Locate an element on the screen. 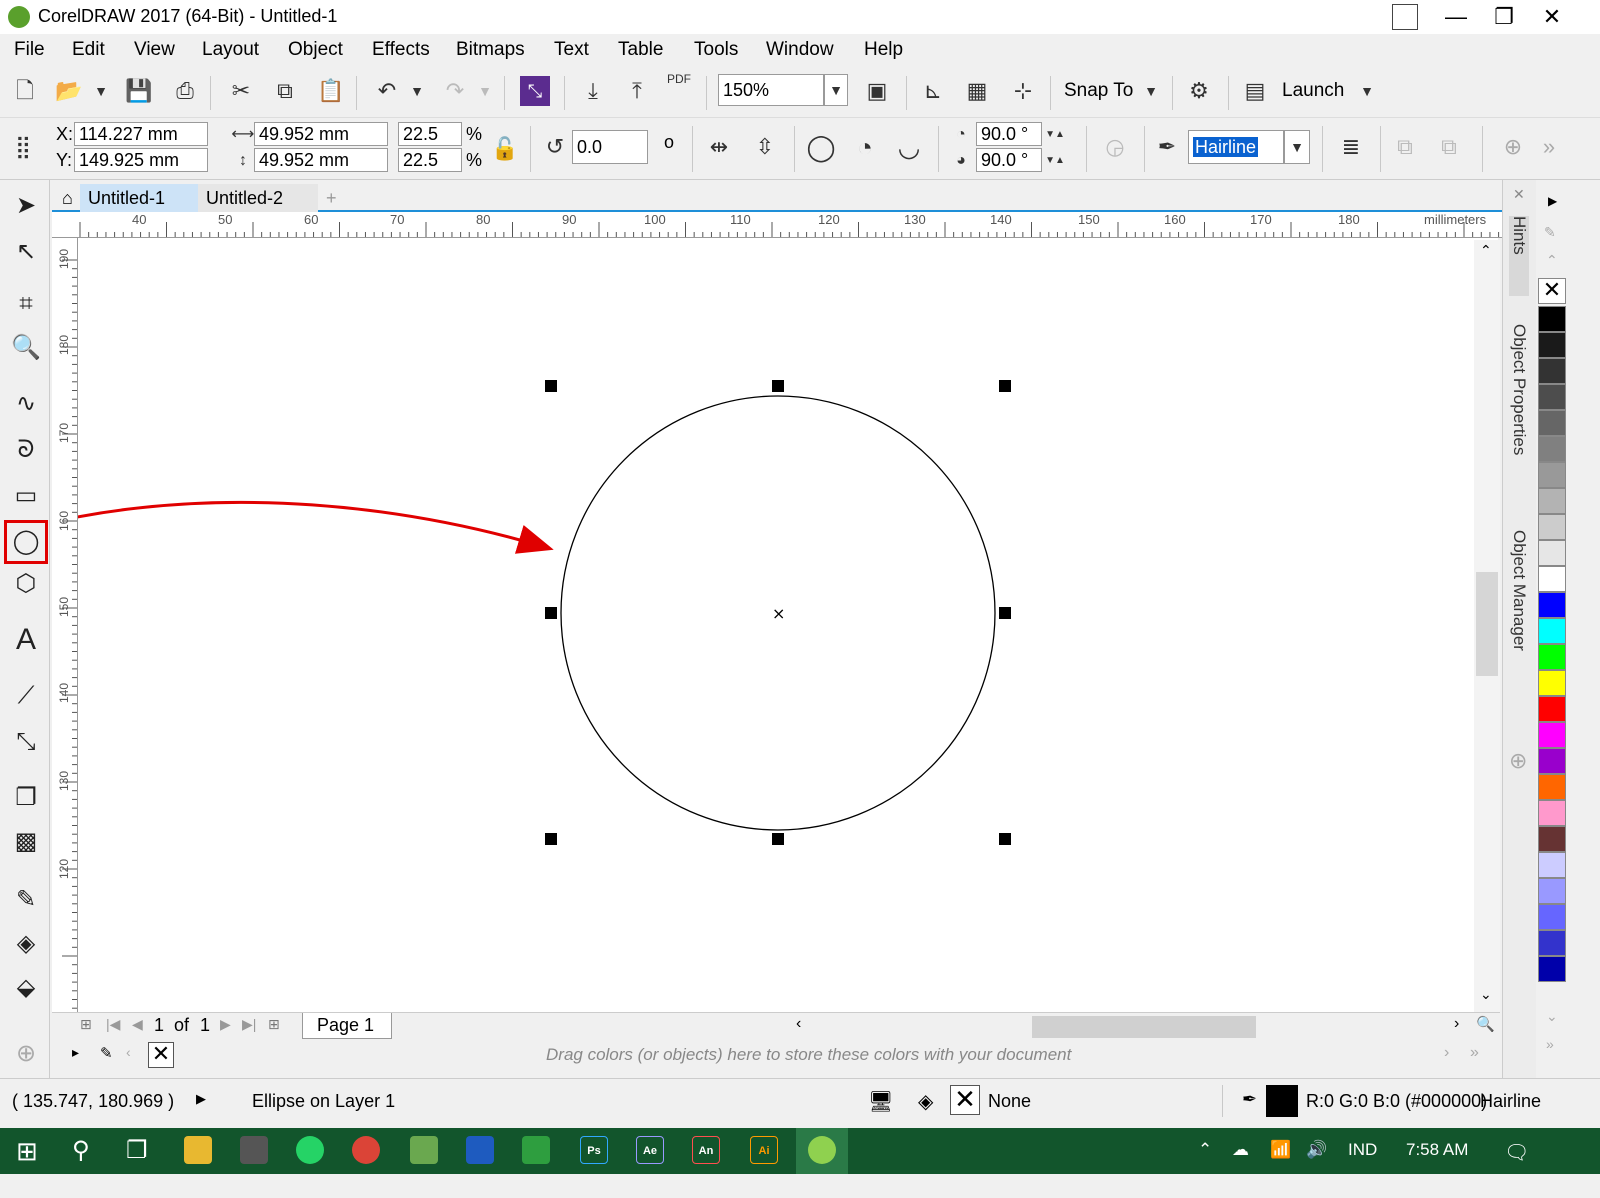  scale-height-field: 22.5 is located at coordinates (430, 160).